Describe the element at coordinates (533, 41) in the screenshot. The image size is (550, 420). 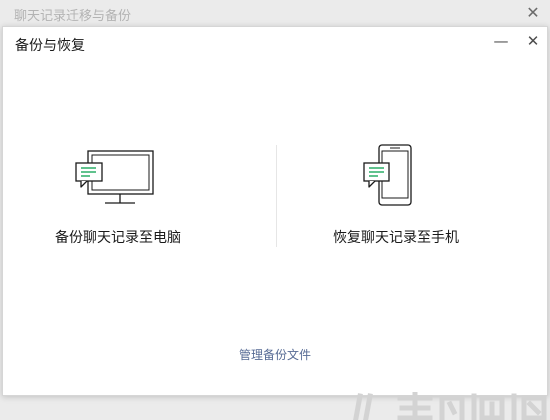
I see `close-button: ✕` at that location.